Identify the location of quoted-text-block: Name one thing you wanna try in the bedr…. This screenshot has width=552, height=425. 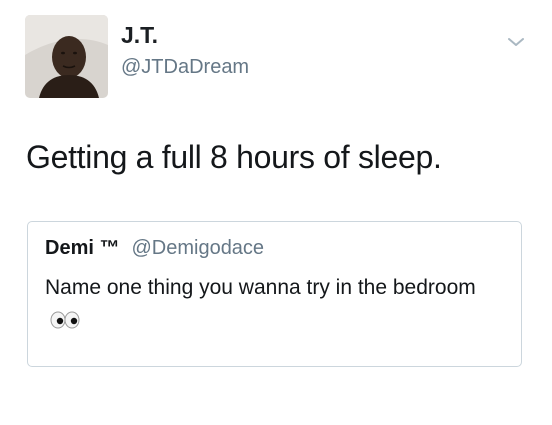
(275, 305).